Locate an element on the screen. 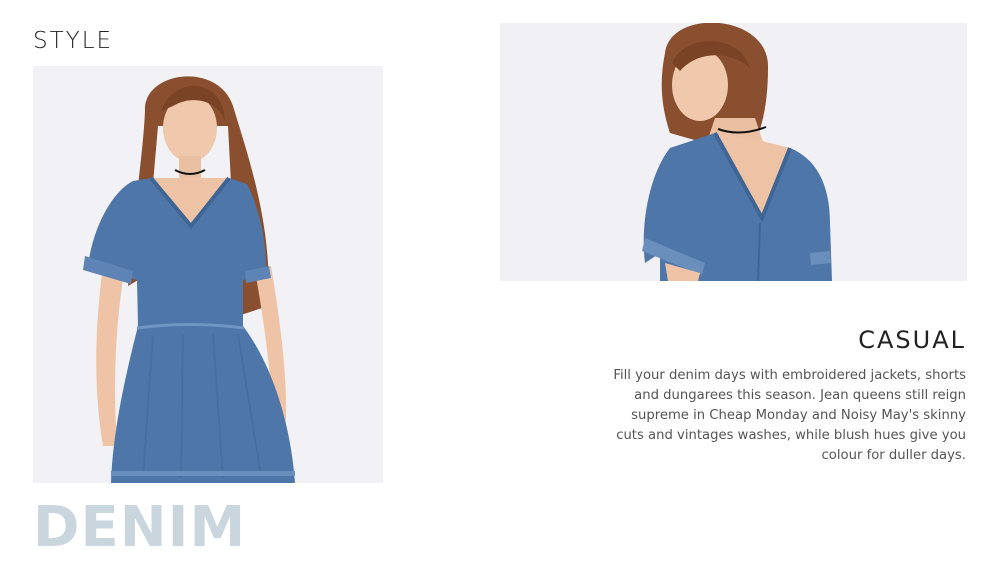 The image size is (1000, 588). denim-title: DENIM is located at coordinates (140, 527).